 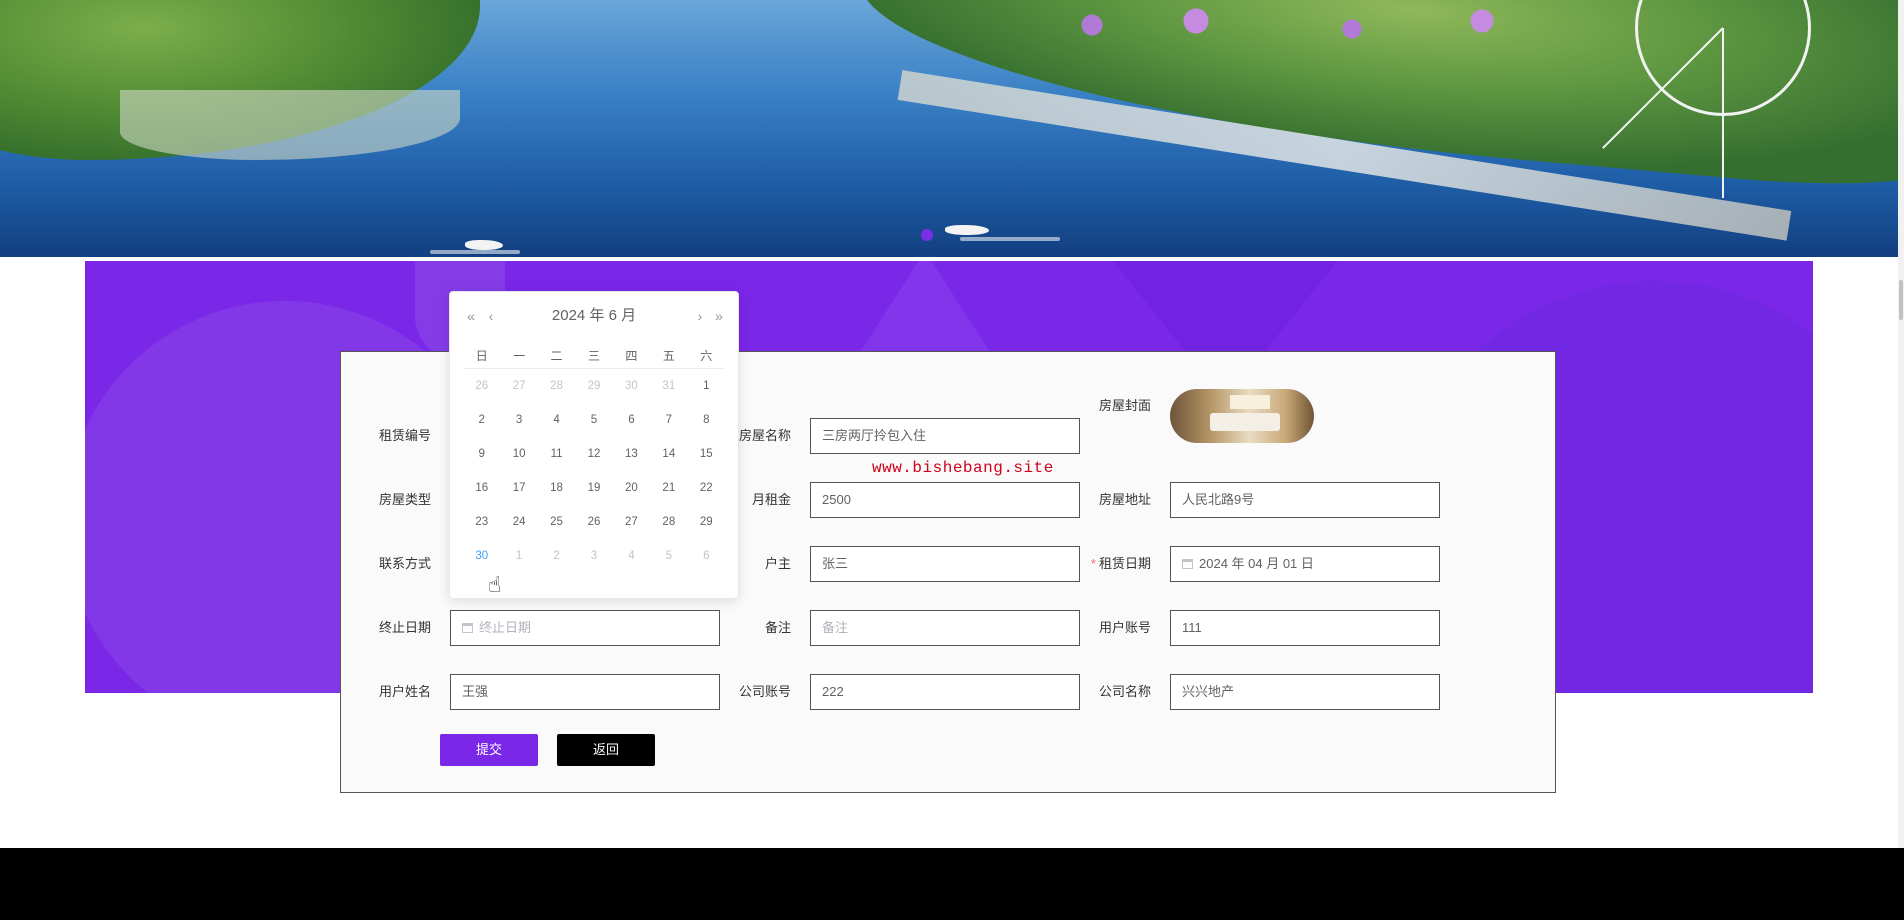 What do you see at coordinates (706, 454) in the screenshot?
I see `calendar-day: 15` at bounding box center [706, 454].